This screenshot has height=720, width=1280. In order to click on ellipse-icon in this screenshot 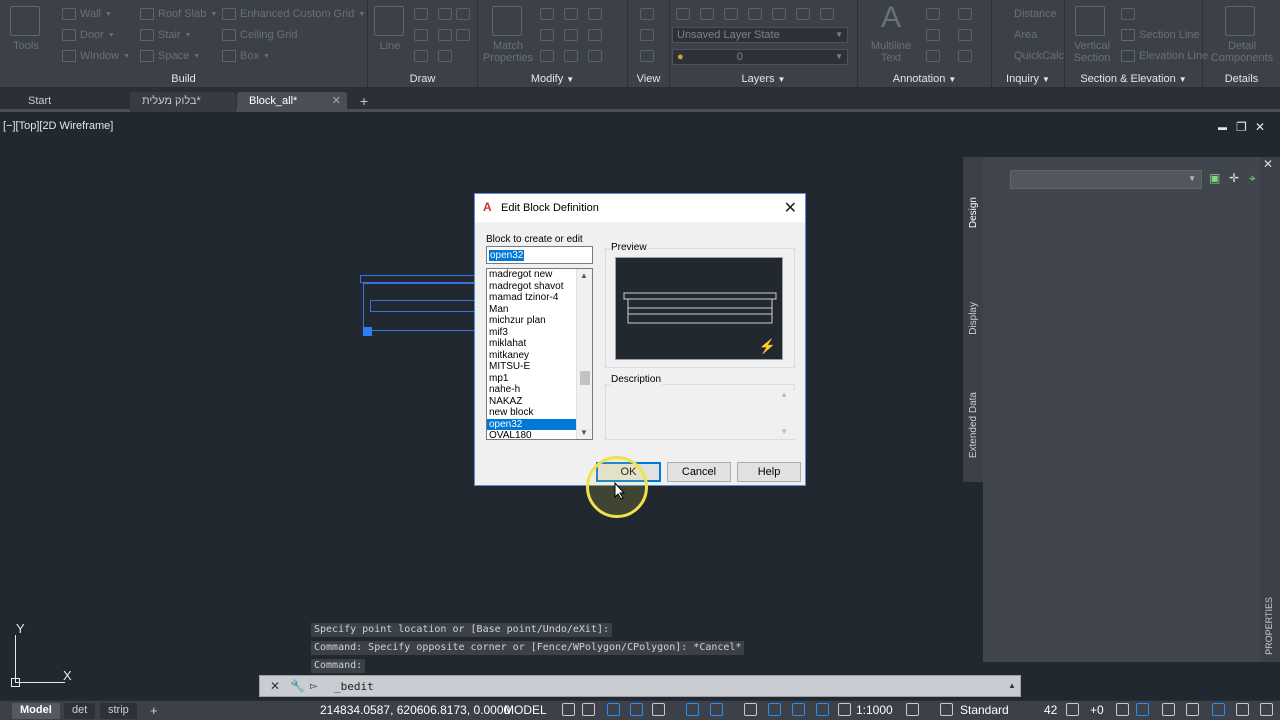, I will do `click(463, 35)`.